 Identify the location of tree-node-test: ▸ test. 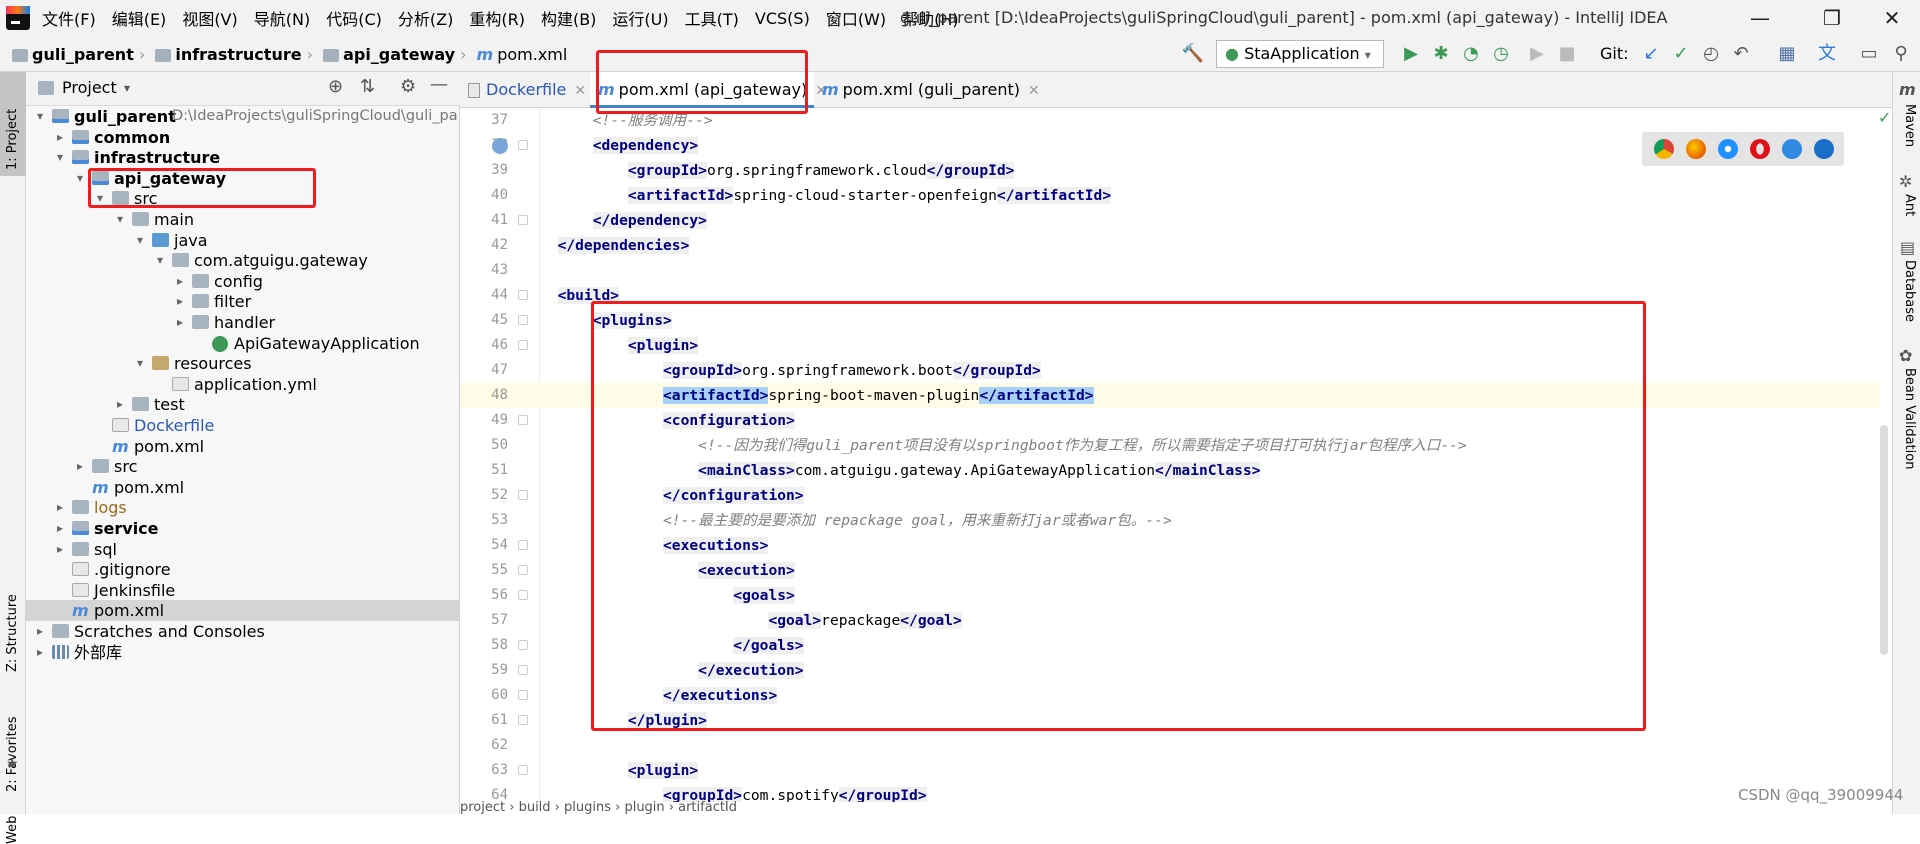
(243, 404).